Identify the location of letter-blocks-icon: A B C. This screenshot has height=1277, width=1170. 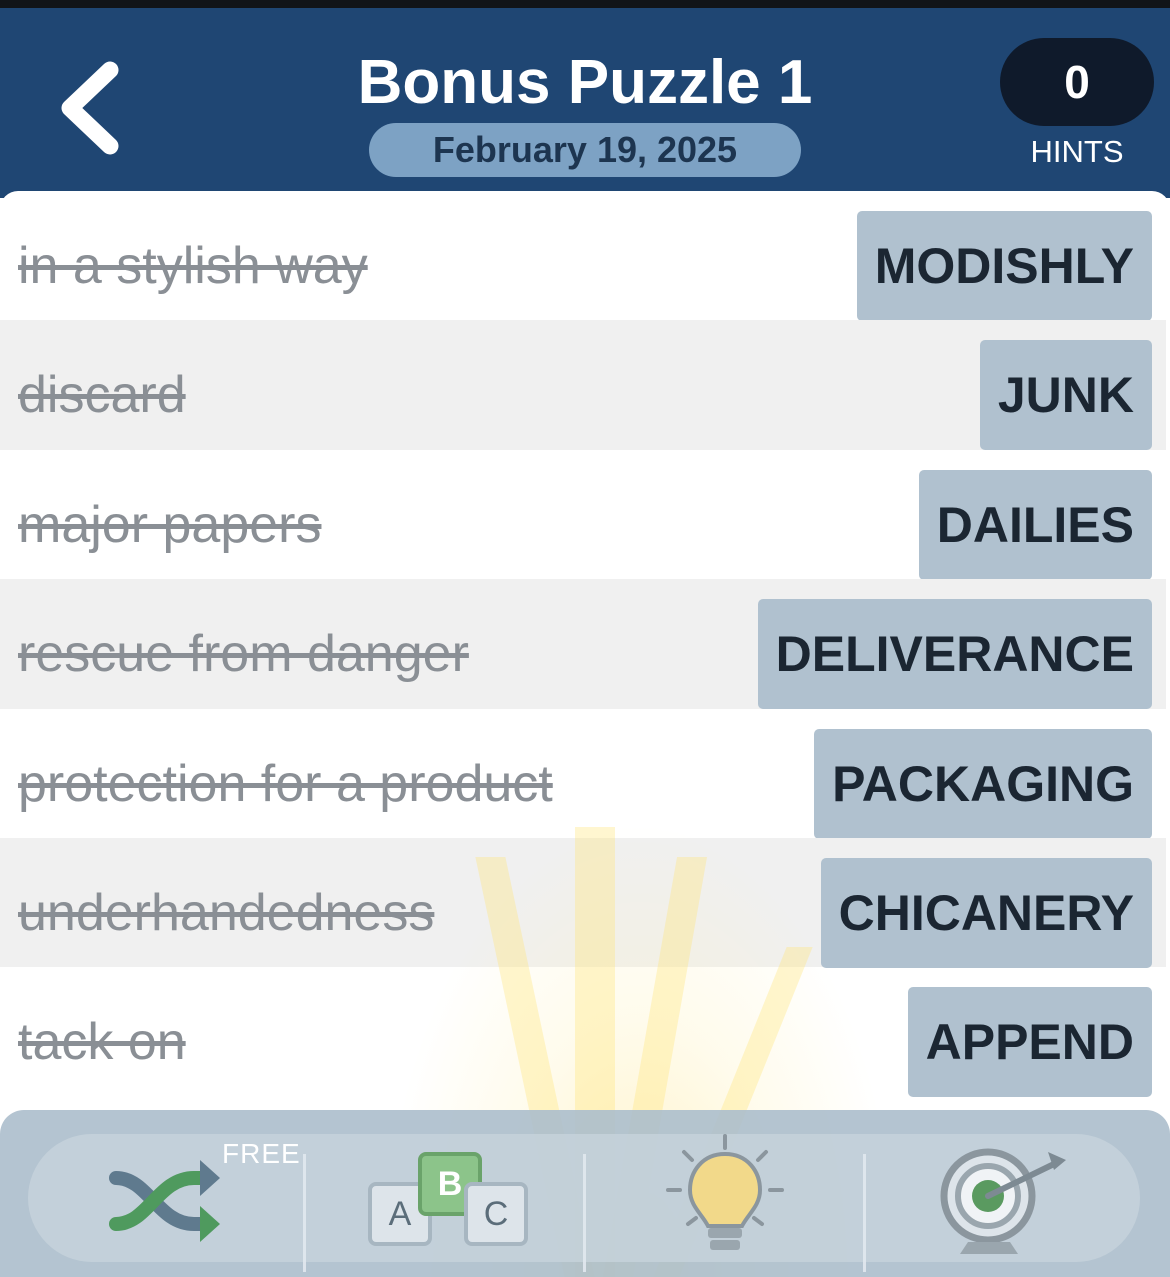
(448, 1202).